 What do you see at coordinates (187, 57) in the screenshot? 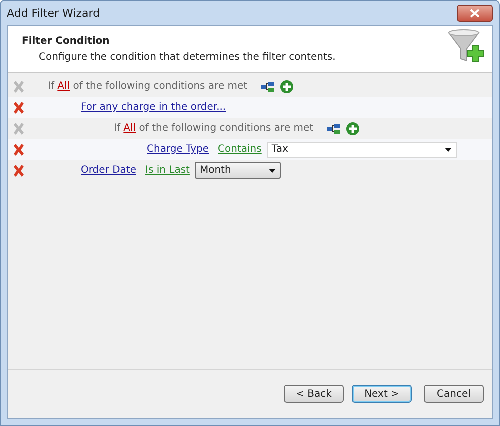
I see `page-description: Configure the condition that determines the filter contents.` at bounding box center [187, 57].